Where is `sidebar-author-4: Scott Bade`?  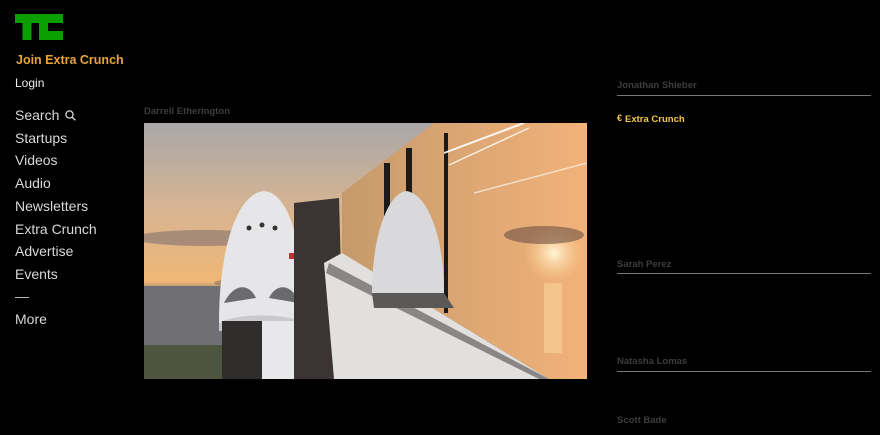
sidebar-author-4: Scott Bade is located at coordinates (642, 420).